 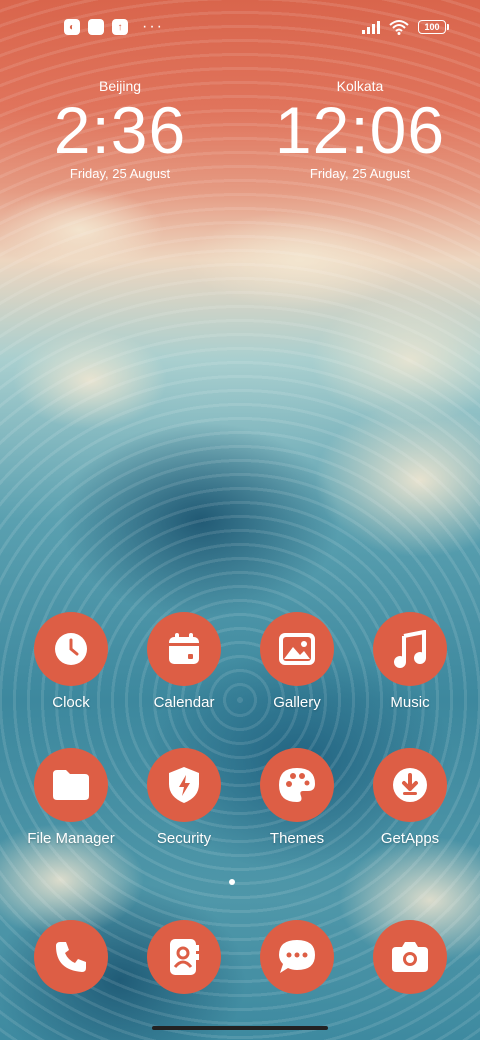 What do you see at coordinates (71, 838) in the screenshot?
I see `app-label: File Manager` at bounding box center [71, 838].